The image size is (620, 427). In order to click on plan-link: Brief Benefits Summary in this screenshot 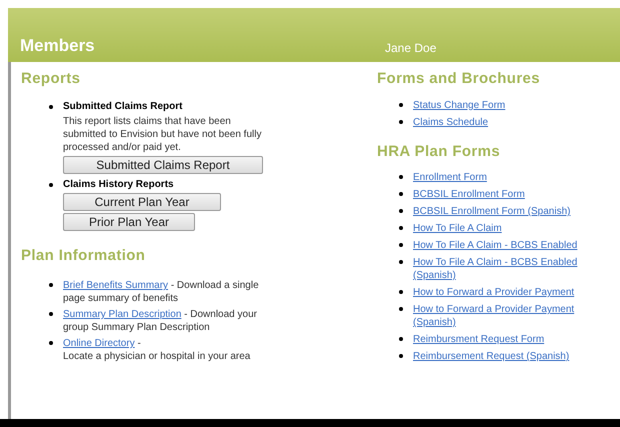, I will do `click(115, 285)`.